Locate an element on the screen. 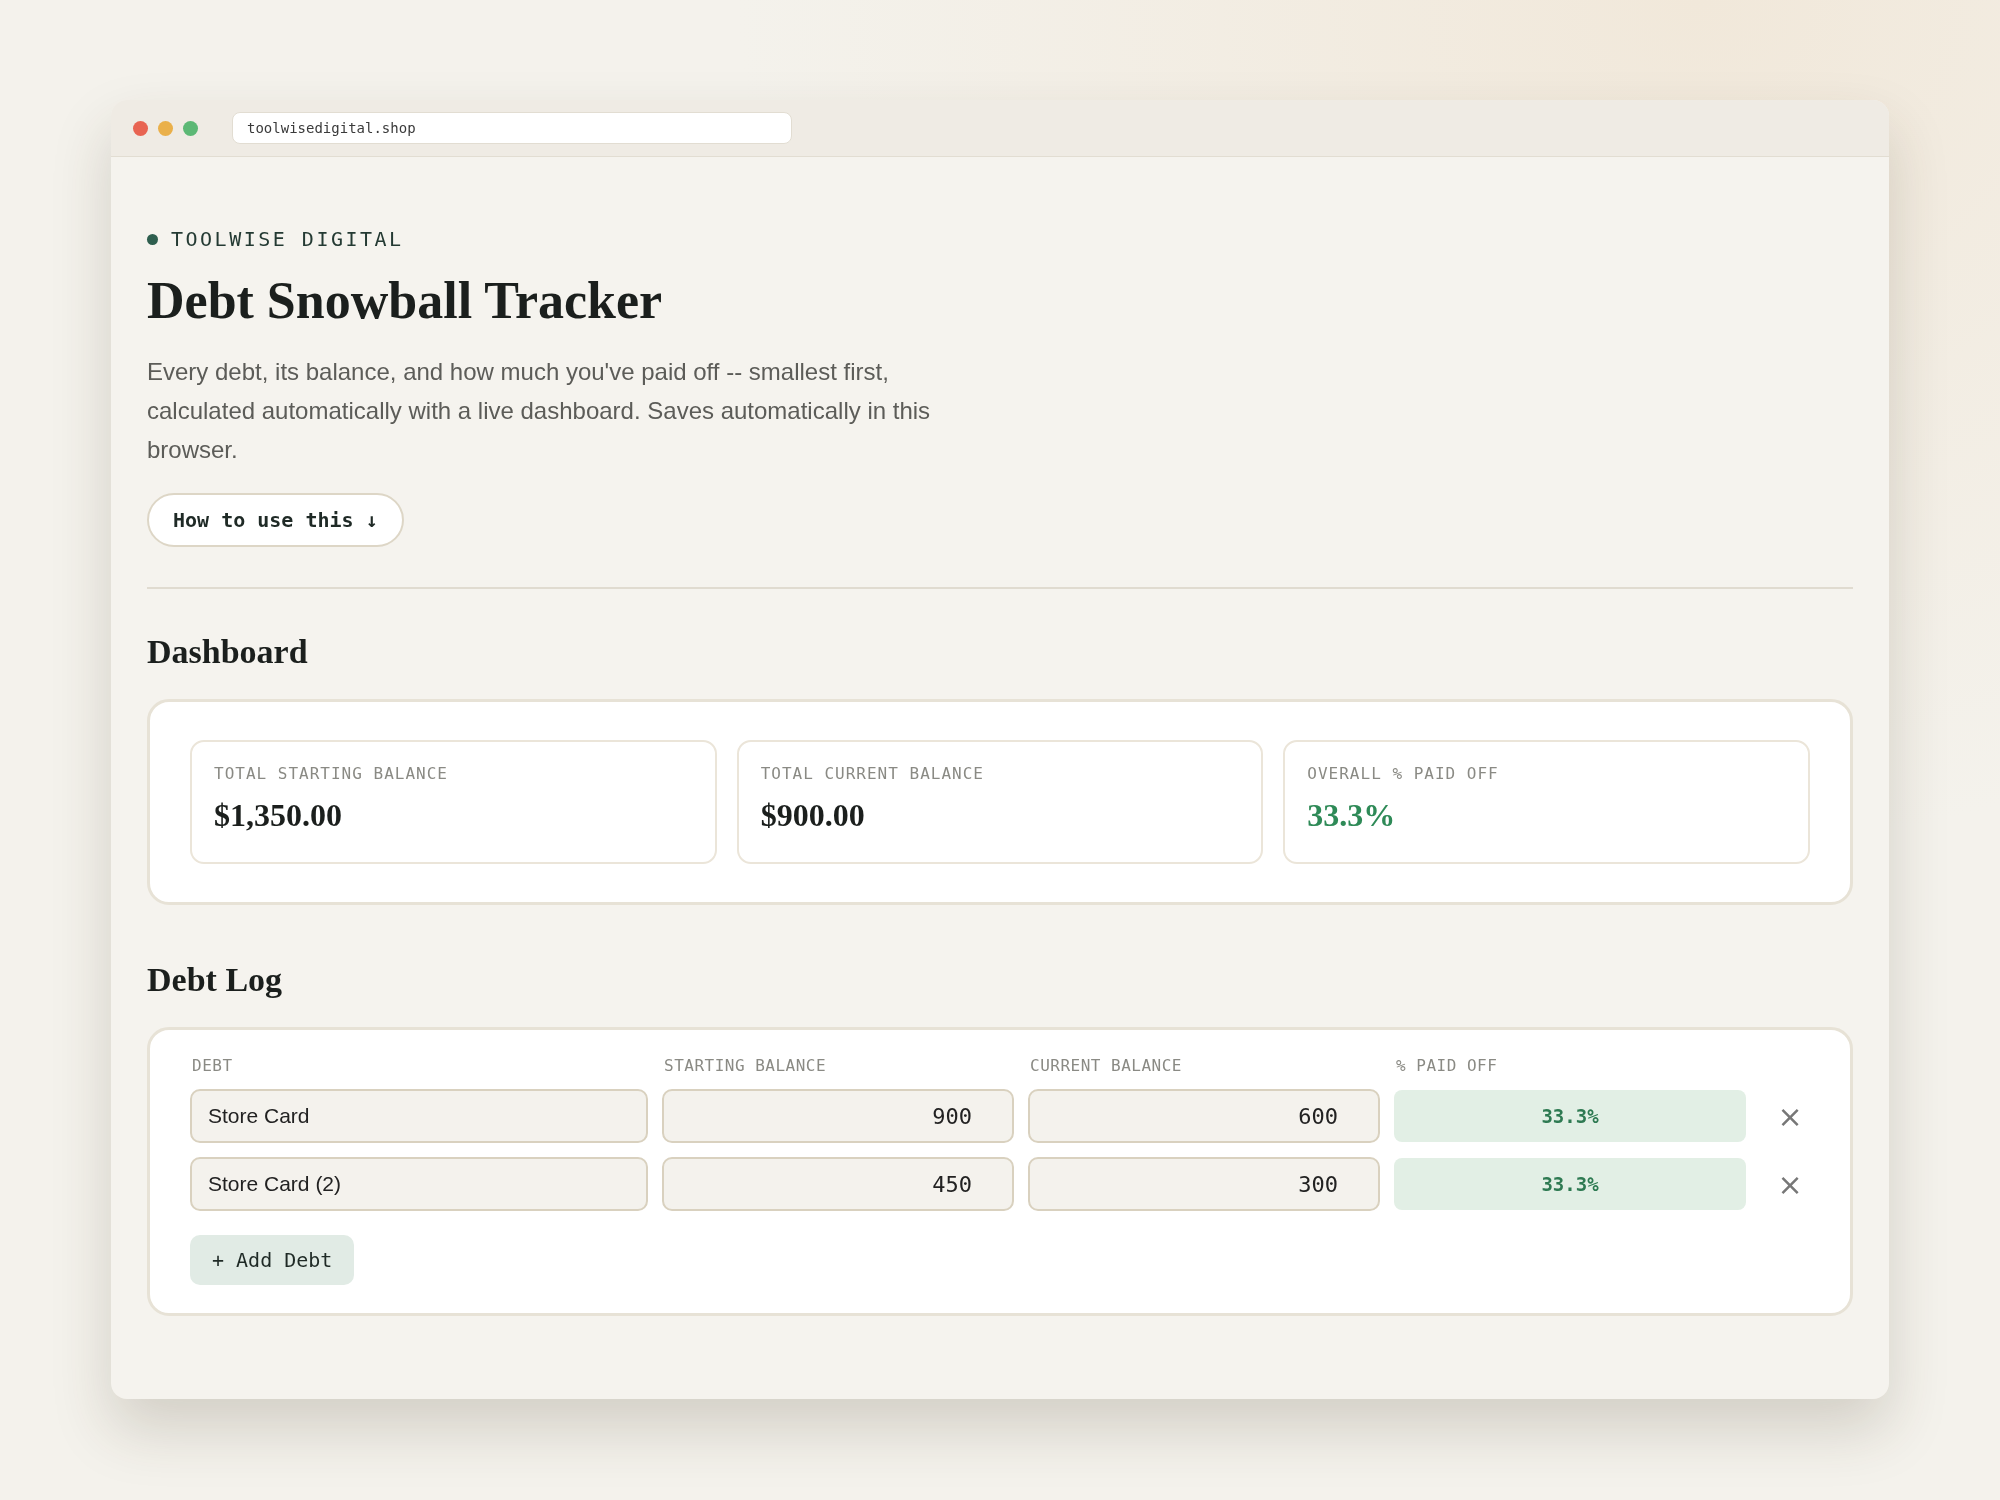 The width and height of the screenshot is (2000, 1500). column-header: CURRENT BALANCE is located at coordinates (1106, 1065).